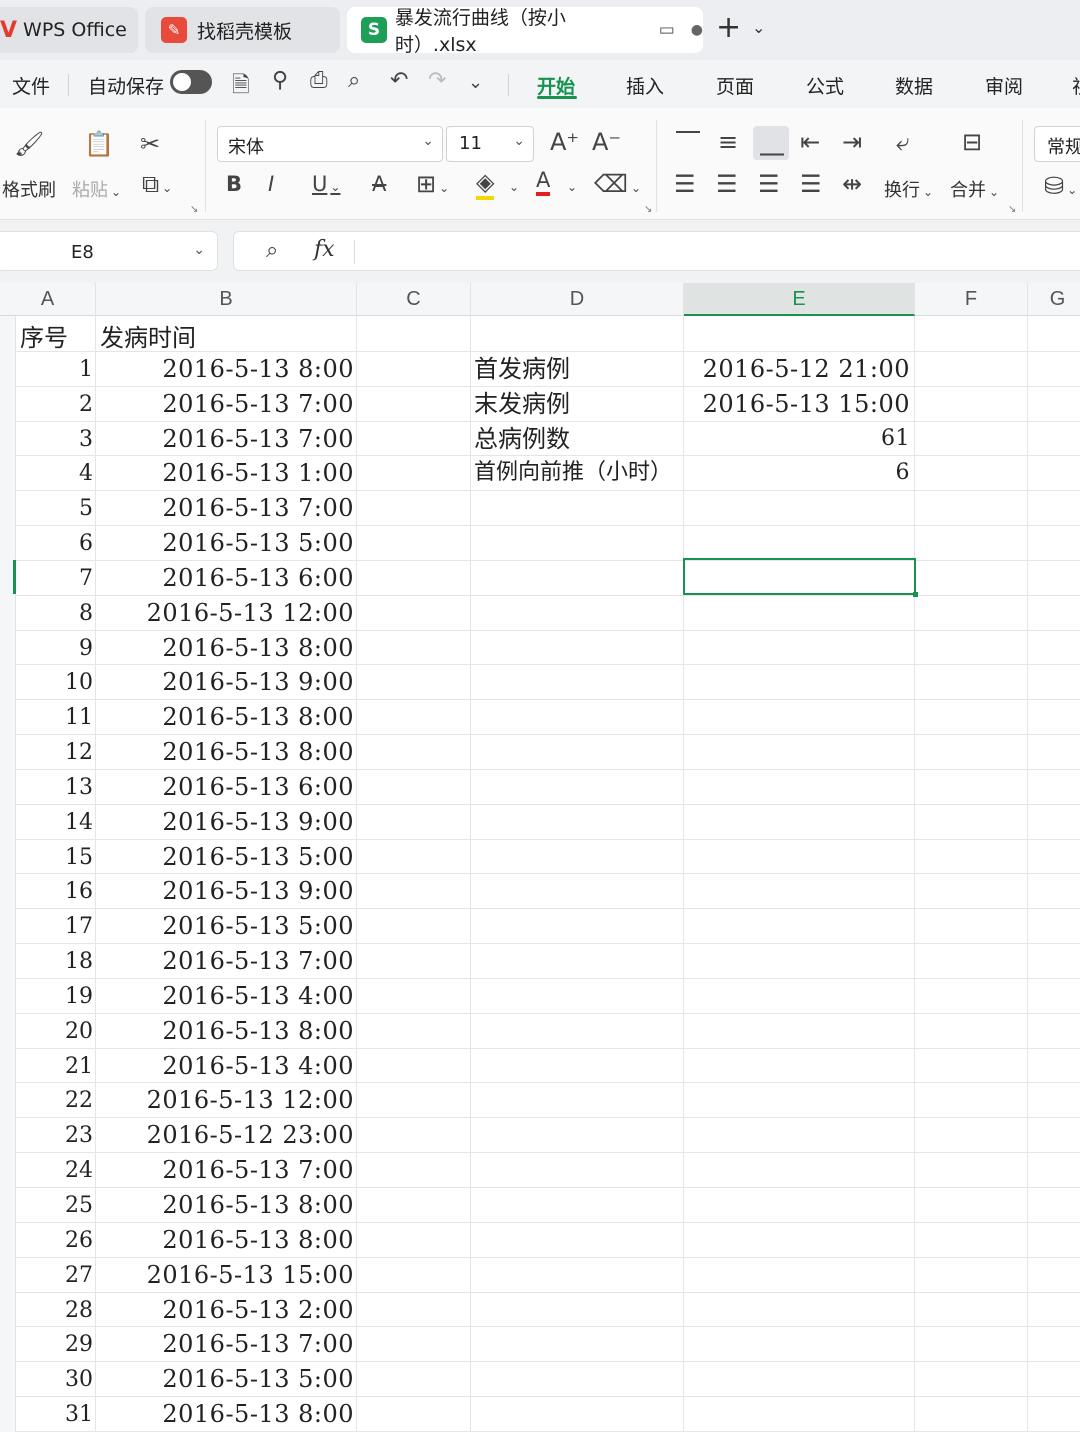 Image resolution: width=1080 pixels, height=1432 pixels. I want to click on cell-seq: 21, so click(54, 1066).